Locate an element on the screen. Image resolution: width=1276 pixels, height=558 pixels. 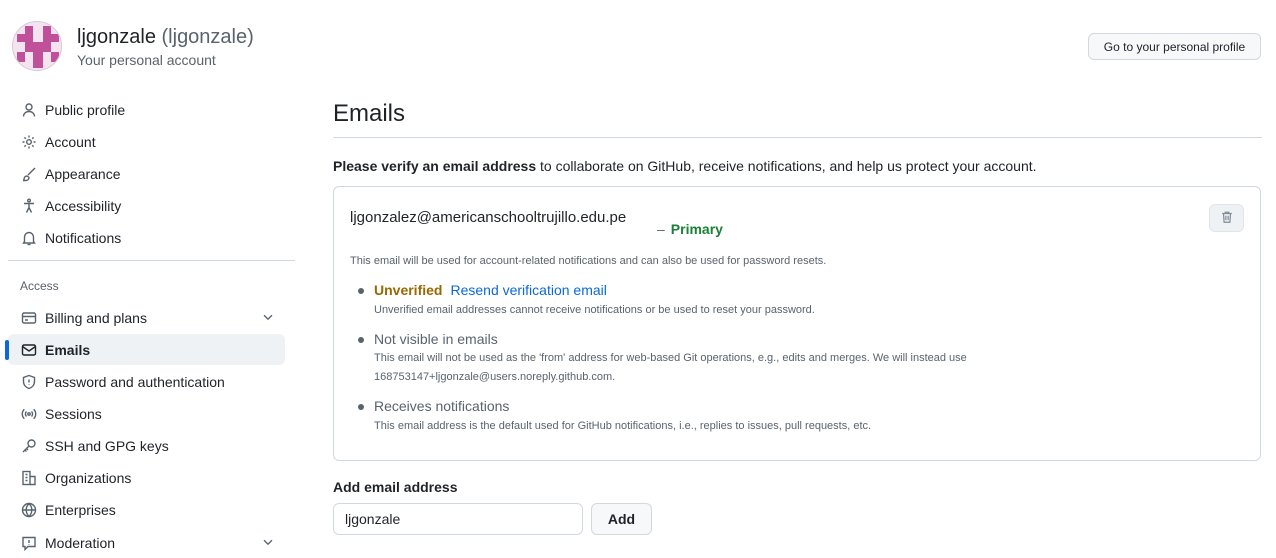
unverified-row: Unverified Resend verification email is located at coordinates (490, 290).